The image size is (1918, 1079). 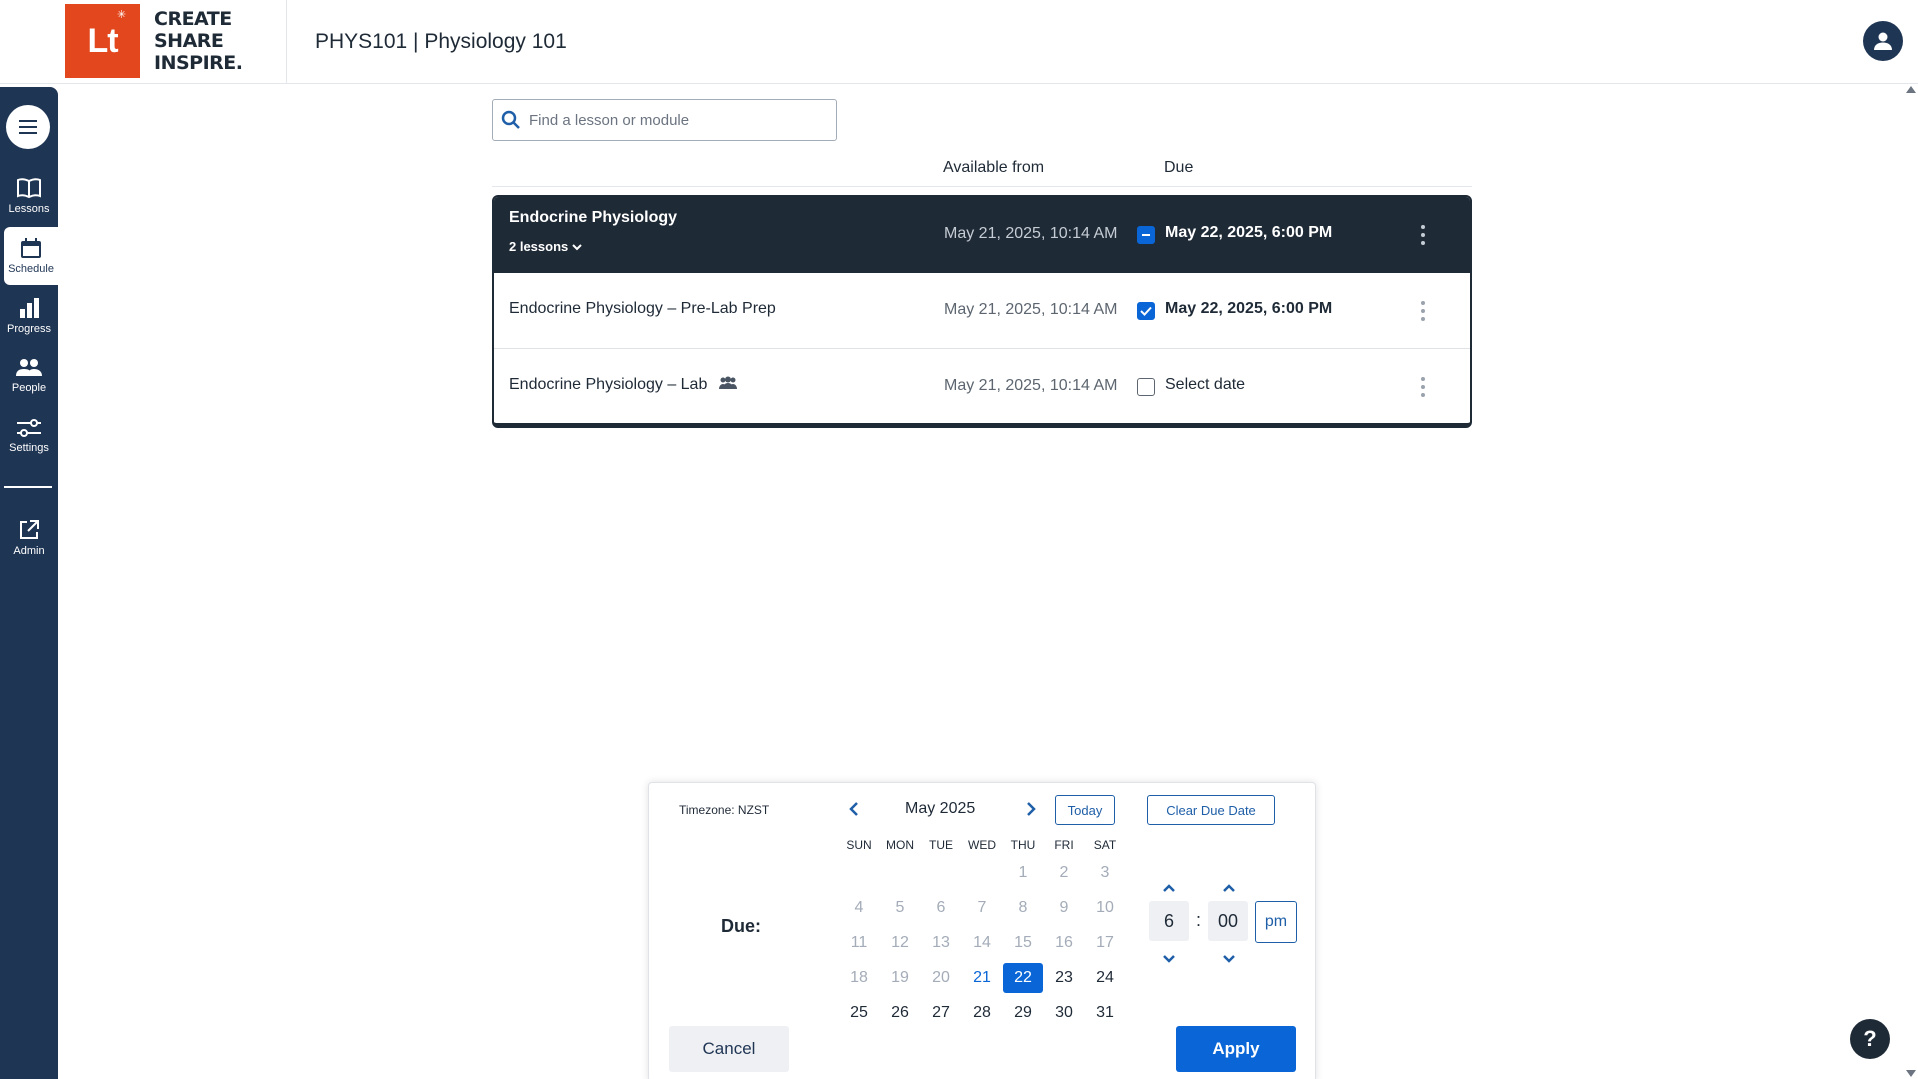 I want to click on chevron-down-icon, so click(x=1169, y=958).